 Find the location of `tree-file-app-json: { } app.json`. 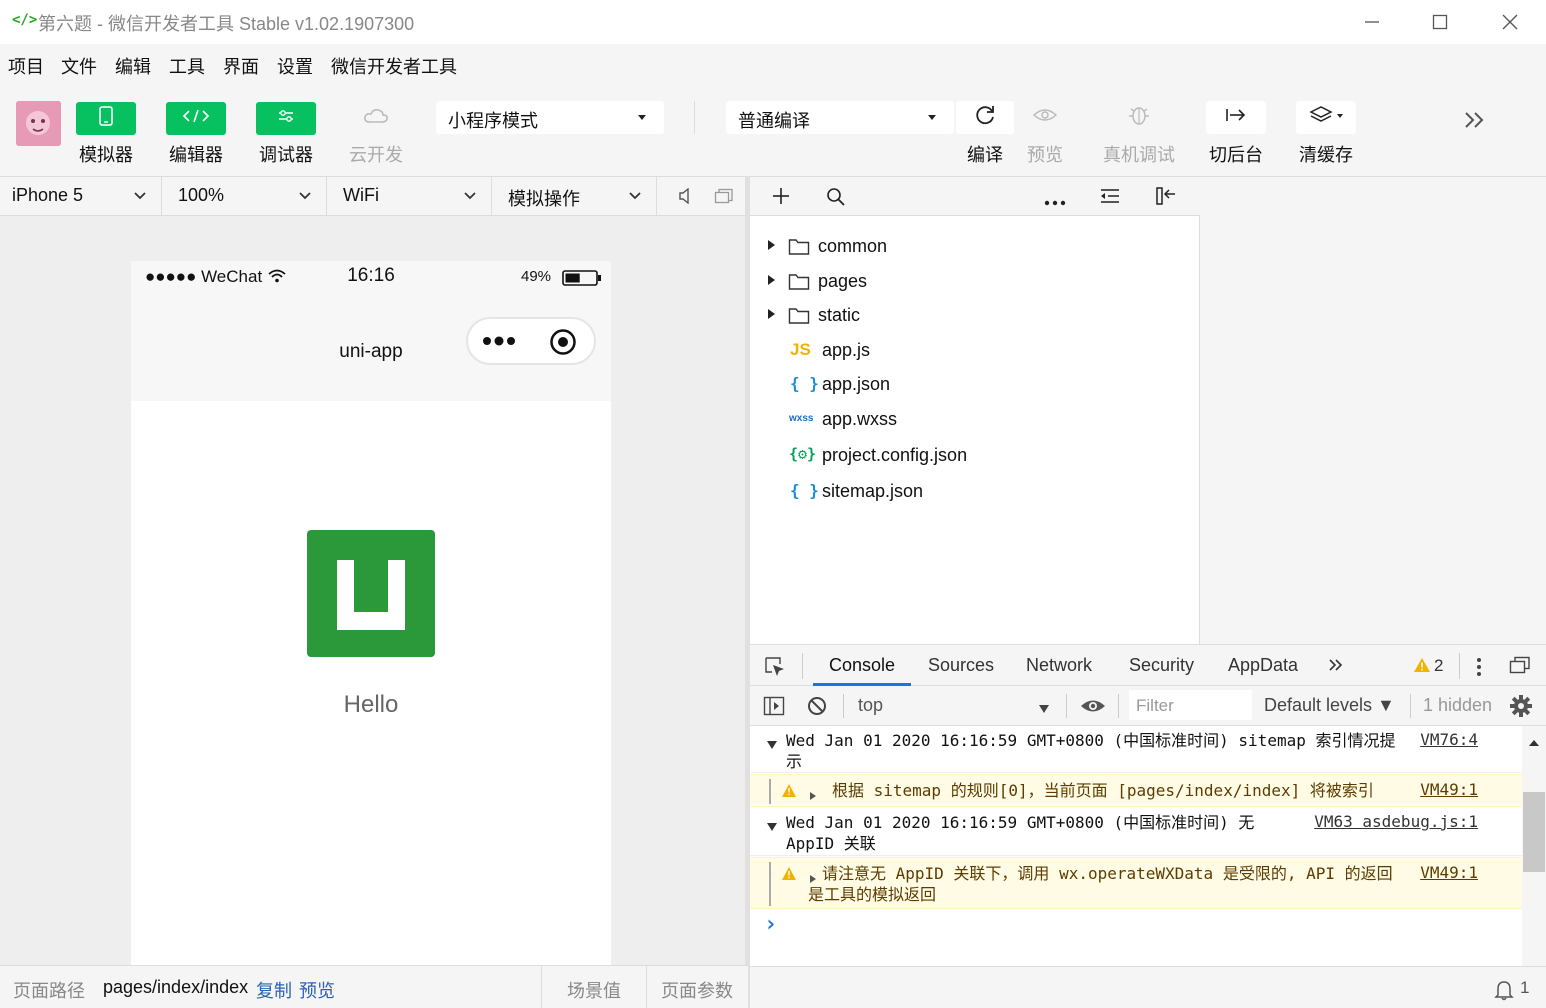

tree-file-app-json: { } app.json is located at coordinates (975, 386).